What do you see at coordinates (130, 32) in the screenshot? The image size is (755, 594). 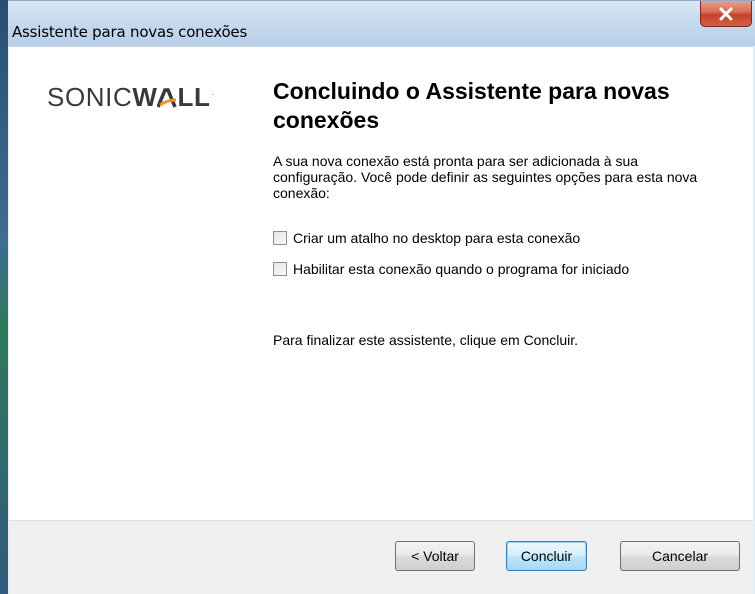 I see `window-title: Assistente para novas conexões` at bounding box center [130, 32].